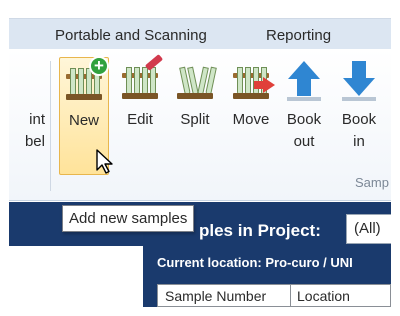 The height and width of the screenshot is (316, 400). Describe the element at coordinates (200, 14) in the screenshot. I see `title-bar-strip` at that location.